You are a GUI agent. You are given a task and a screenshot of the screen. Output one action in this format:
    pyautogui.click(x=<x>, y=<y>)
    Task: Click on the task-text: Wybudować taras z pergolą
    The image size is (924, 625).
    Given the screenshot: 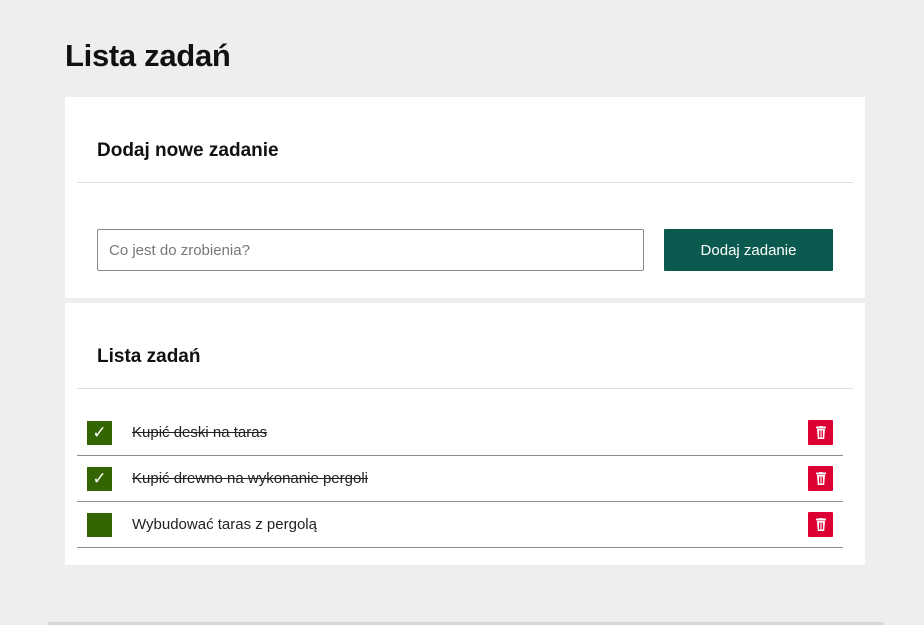 What is the action you would take?
    pyautogui.click(x=224, y=524)
    